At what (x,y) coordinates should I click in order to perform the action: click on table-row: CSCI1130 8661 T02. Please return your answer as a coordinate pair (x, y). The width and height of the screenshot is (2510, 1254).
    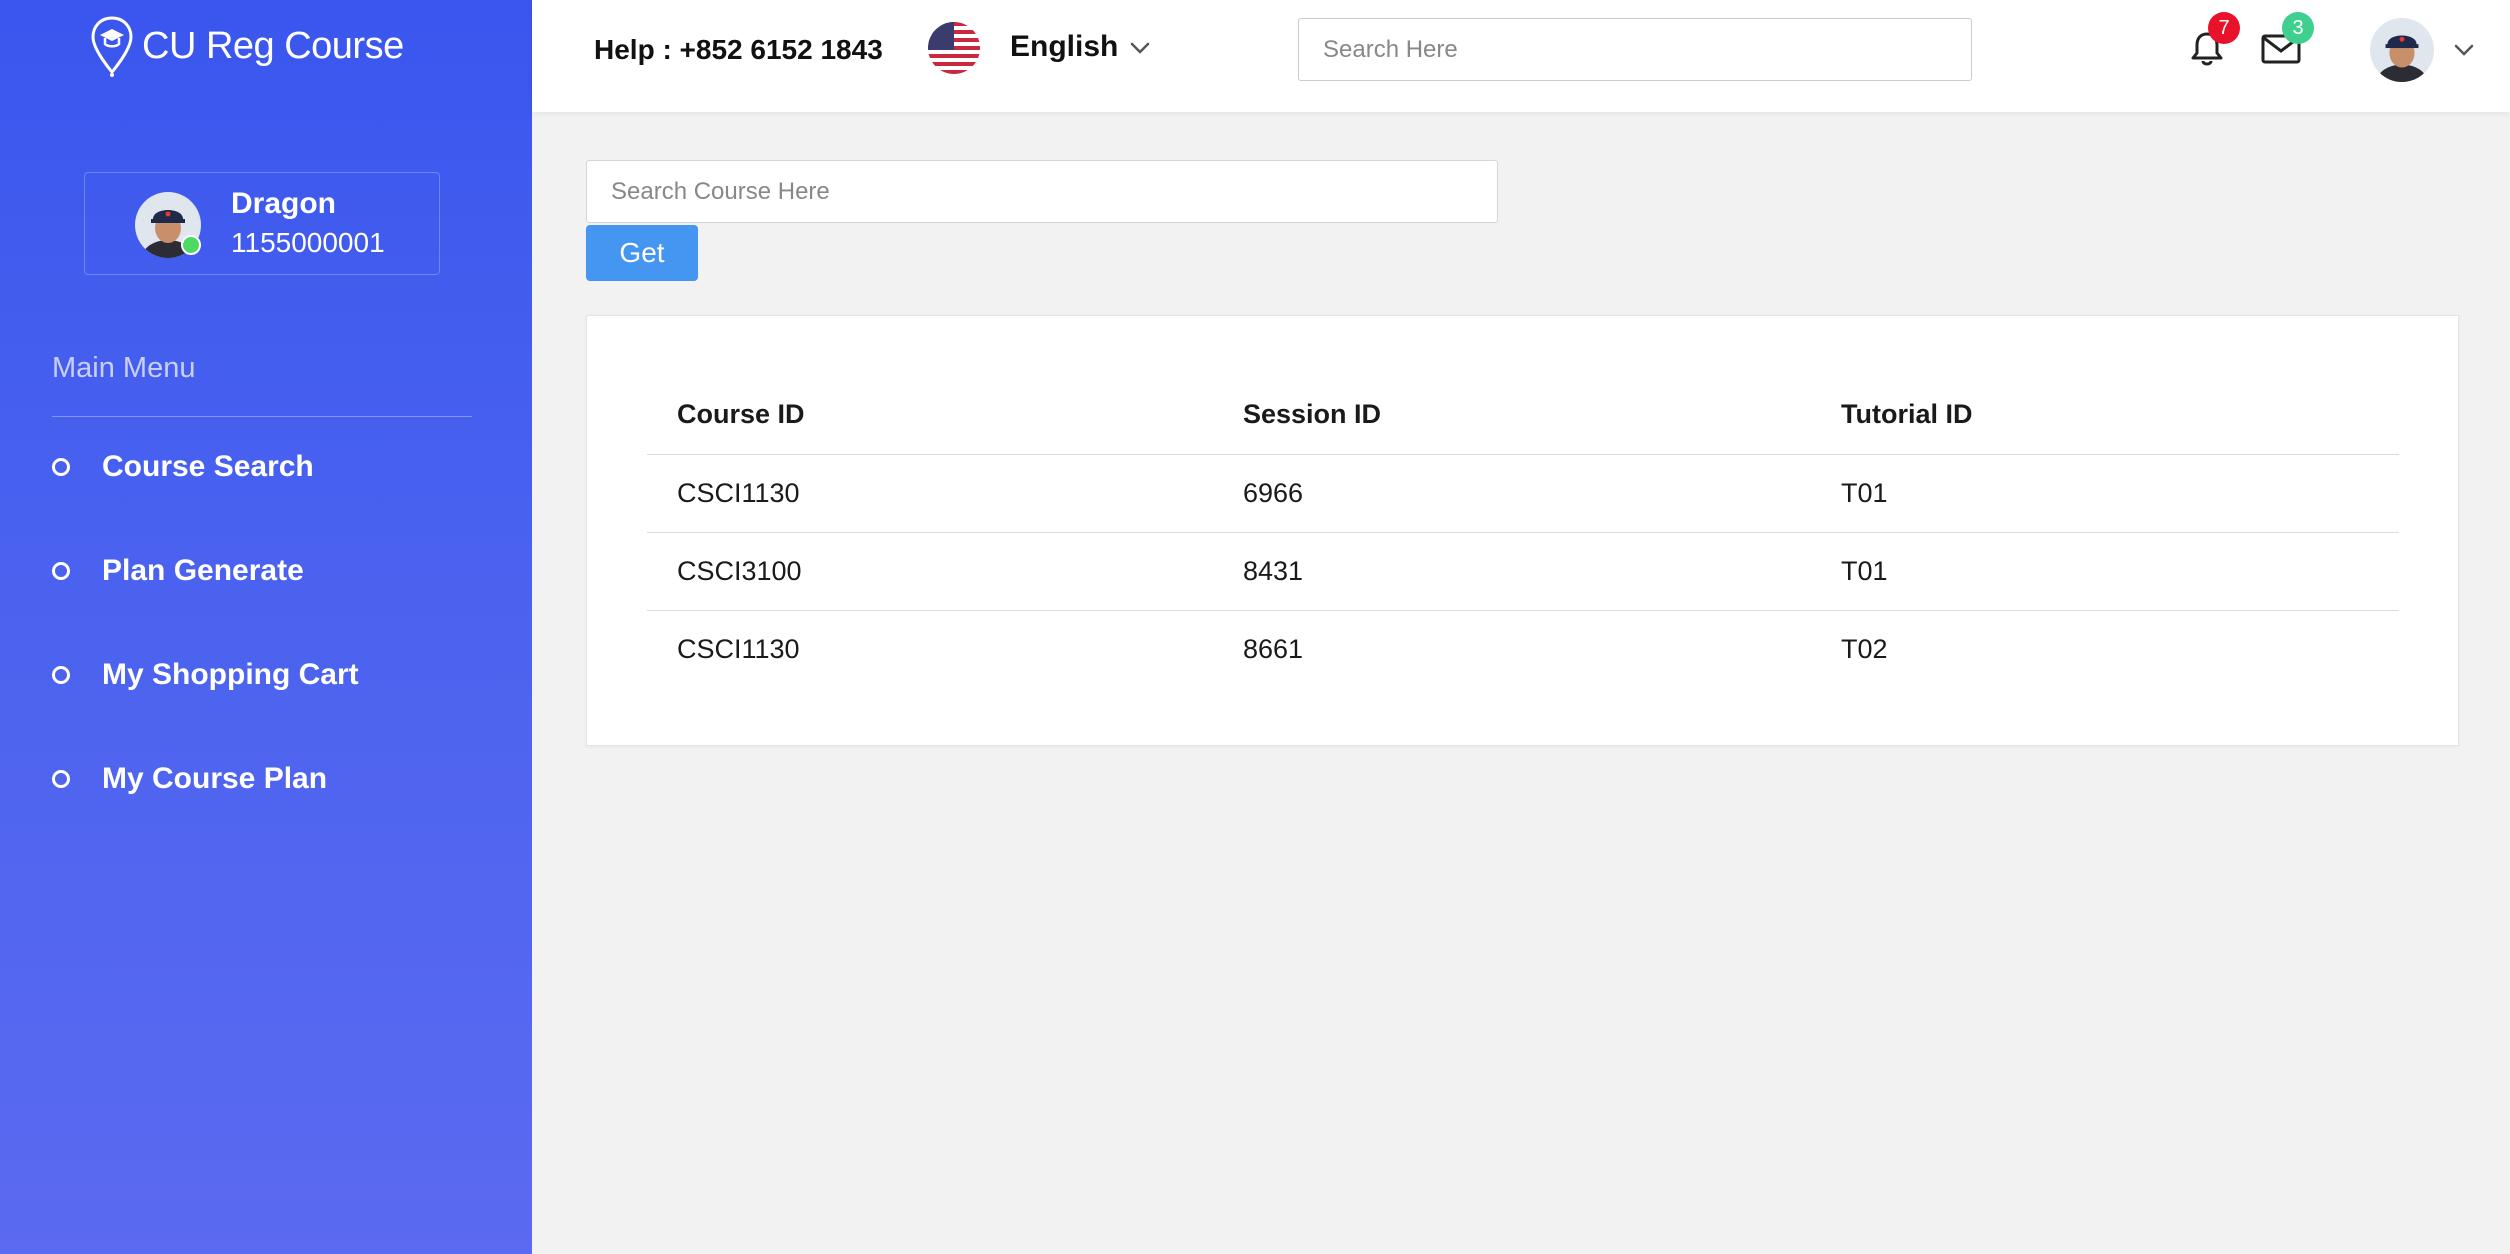
    Looking at the image, I should click on (1523, 648).